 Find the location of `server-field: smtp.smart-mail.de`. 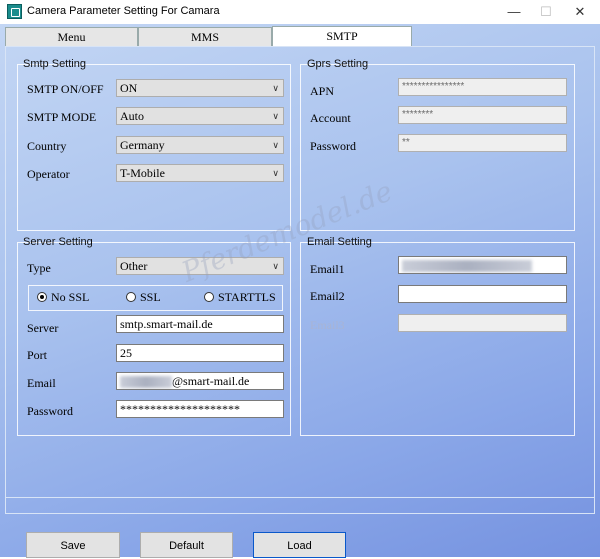

server-field: smtp.smart-mail.de is located at coordinates (200, 324).